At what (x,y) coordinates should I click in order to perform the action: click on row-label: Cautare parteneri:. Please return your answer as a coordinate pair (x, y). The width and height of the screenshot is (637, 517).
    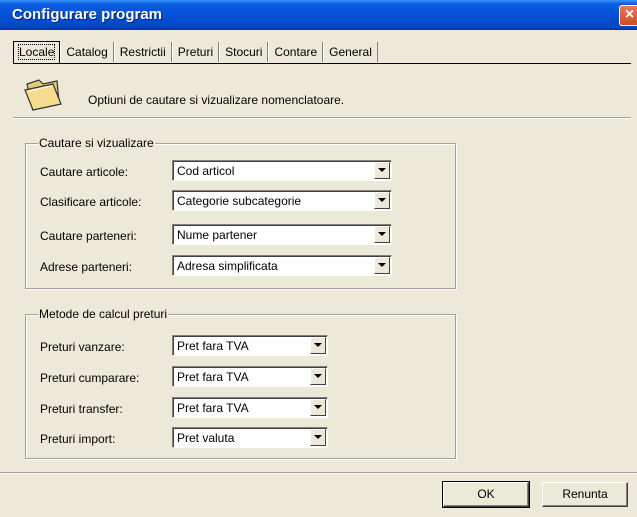
    Looking at the image, I should click on (88, 236).